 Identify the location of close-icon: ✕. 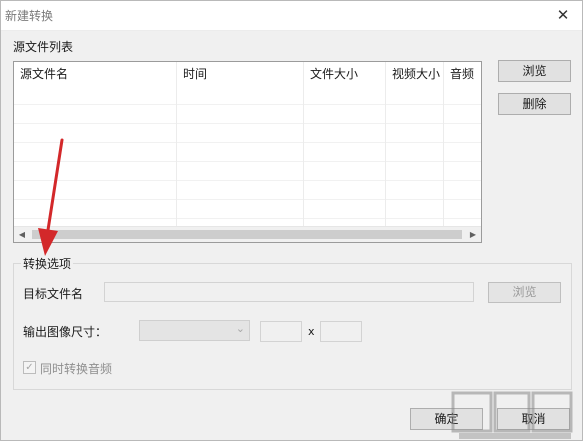
(563, 15).